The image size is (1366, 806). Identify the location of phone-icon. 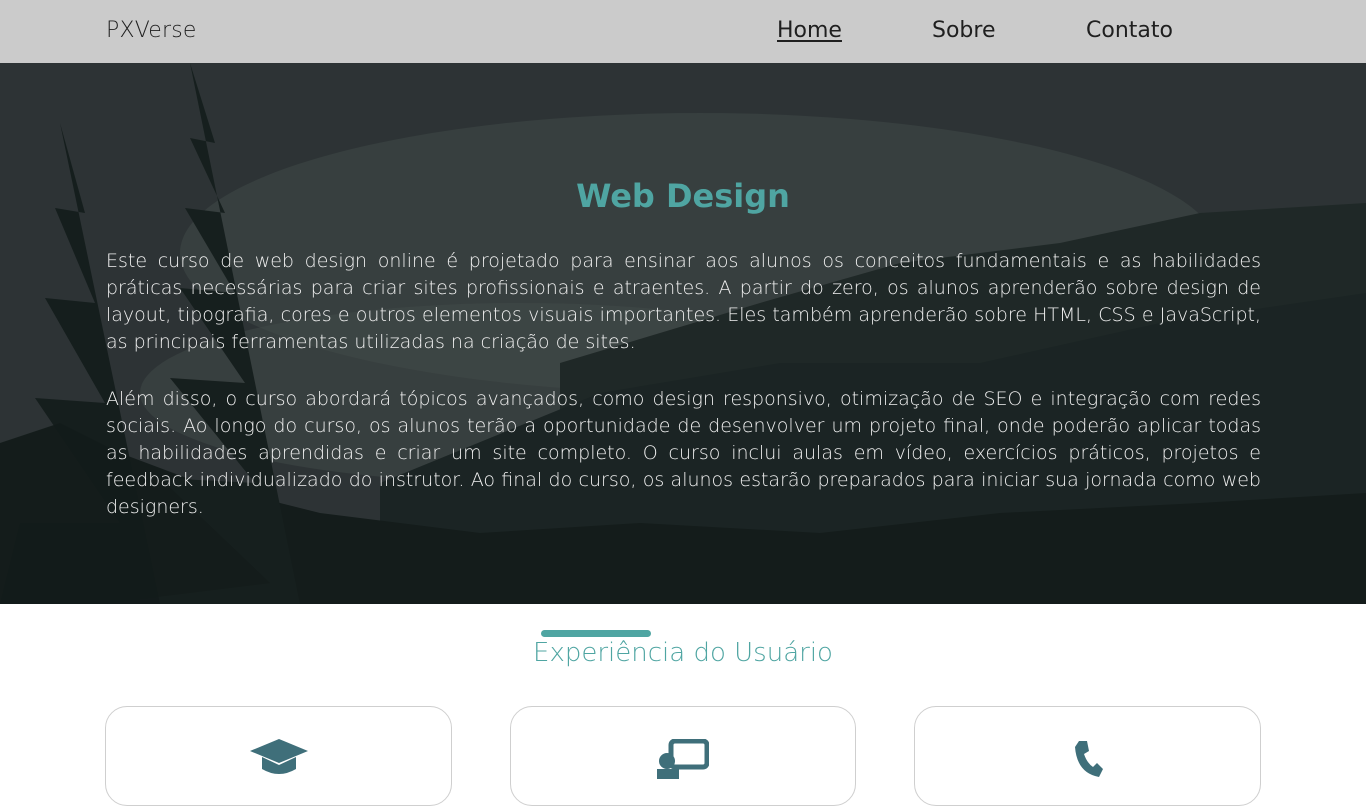
(1088, 761).